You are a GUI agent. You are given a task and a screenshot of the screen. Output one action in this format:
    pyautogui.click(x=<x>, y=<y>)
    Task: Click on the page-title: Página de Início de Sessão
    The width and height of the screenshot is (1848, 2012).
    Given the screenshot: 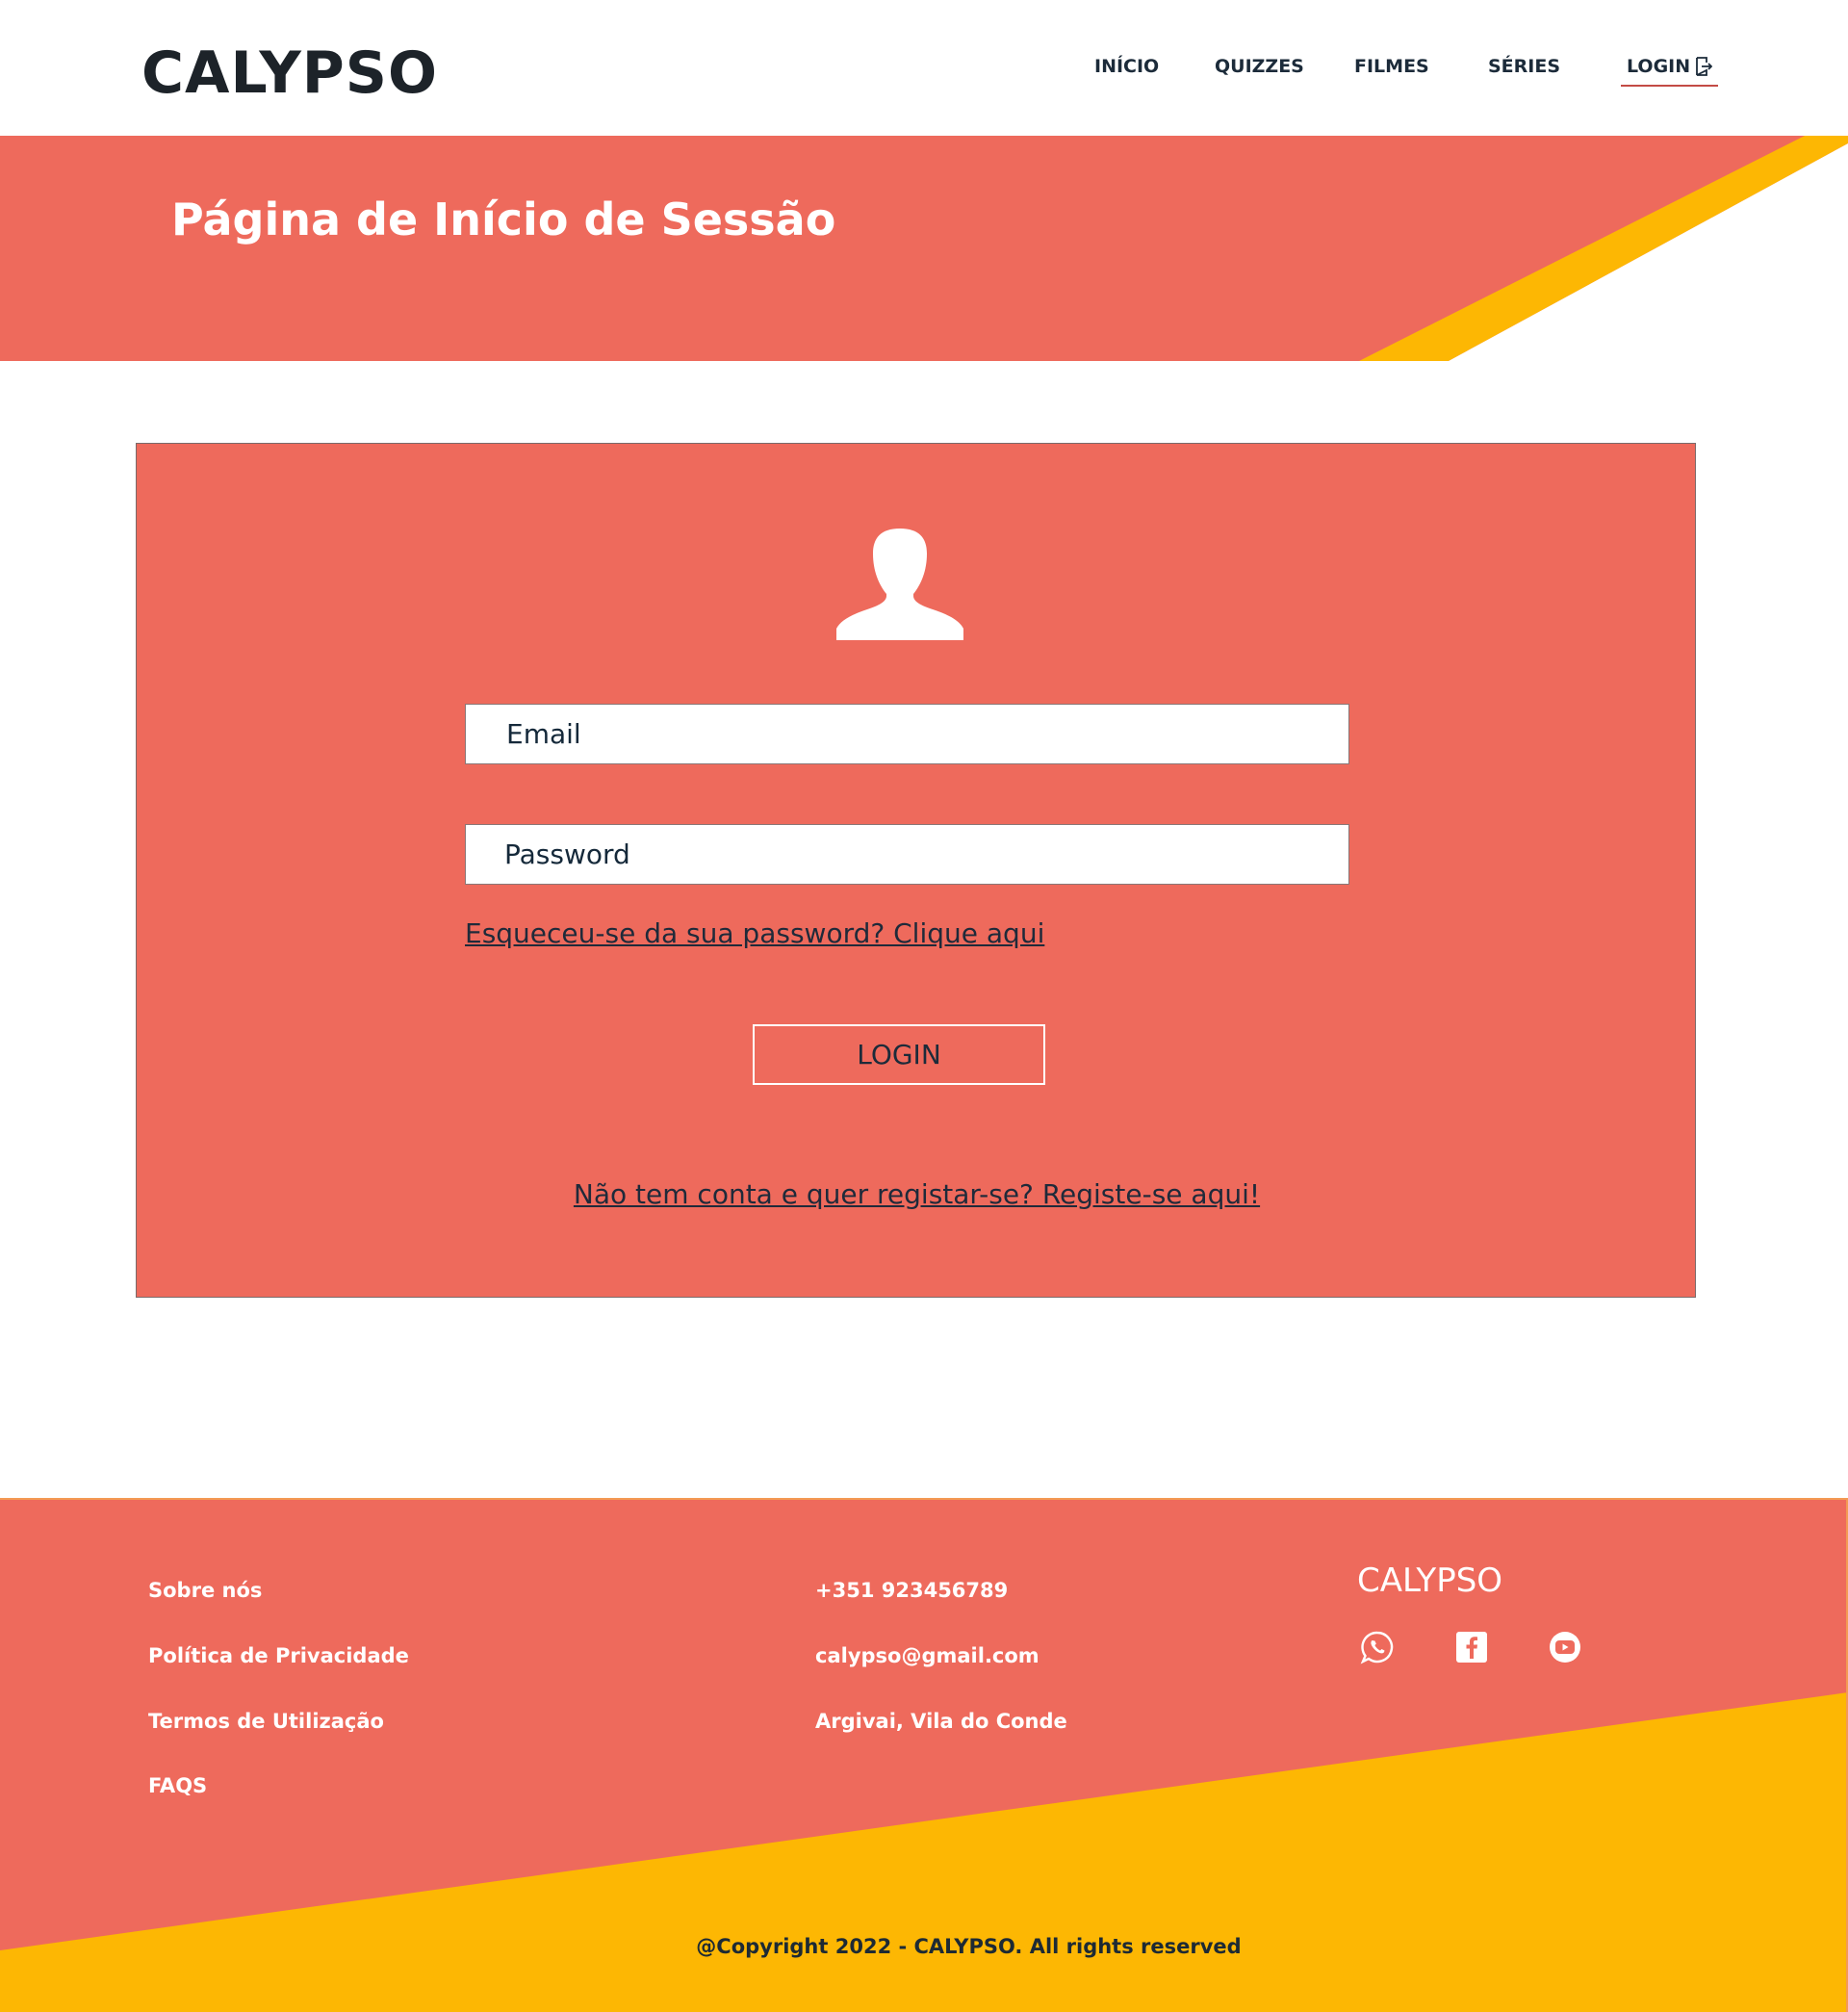 What is the action you would take?
    pyautogui.click(x=503, y=219)
    